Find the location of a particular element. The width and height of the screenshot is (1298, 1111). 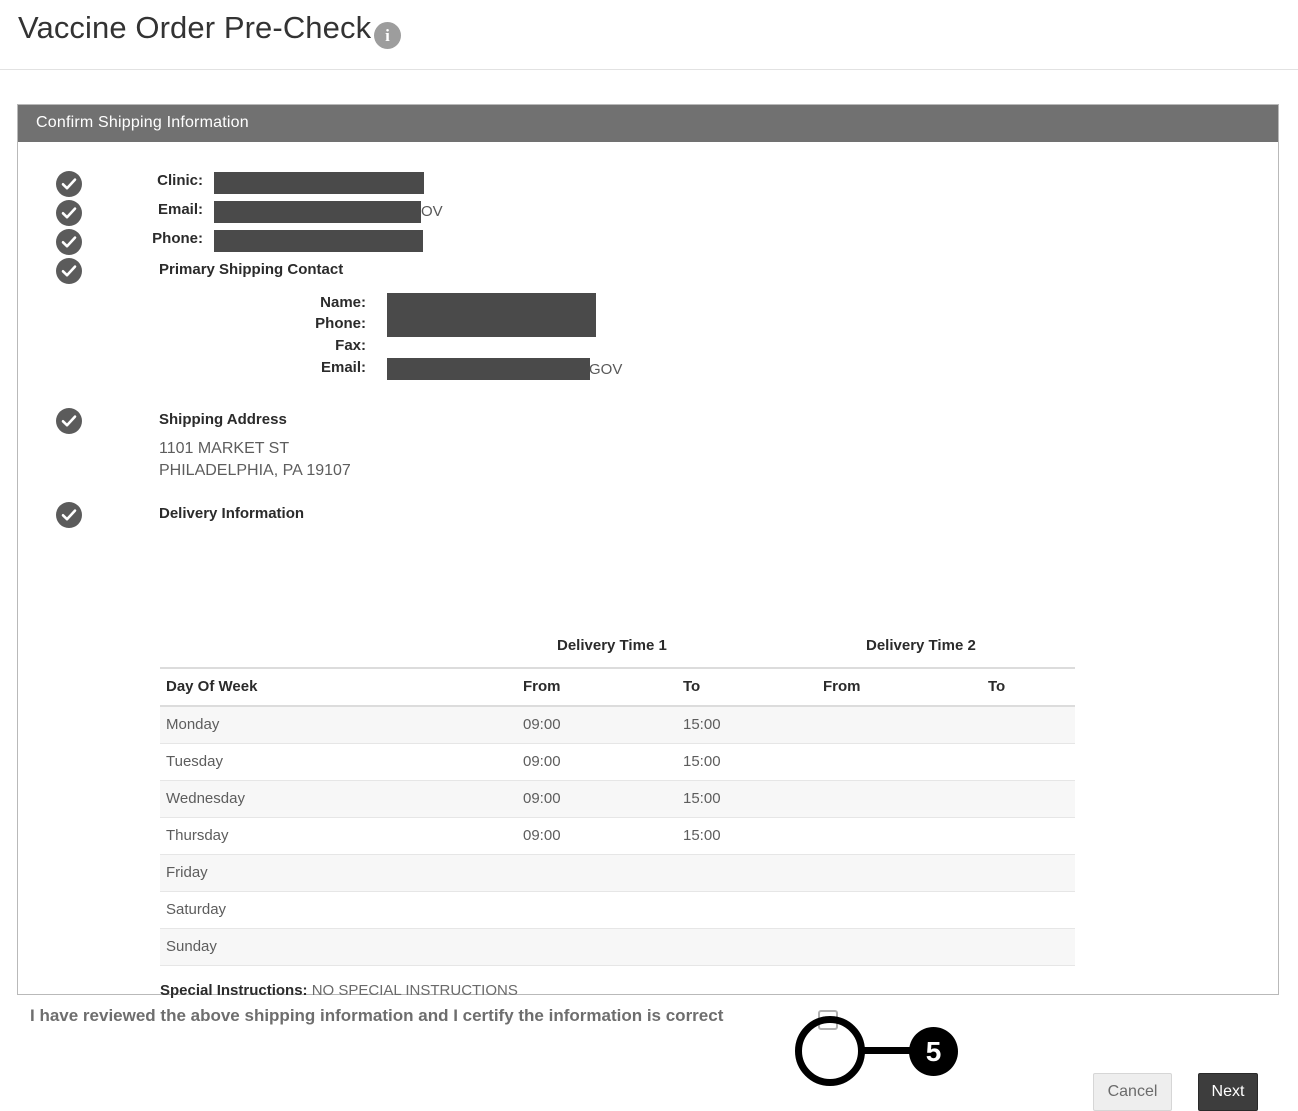

table-row: Friday is located at coordinates (617, 873).